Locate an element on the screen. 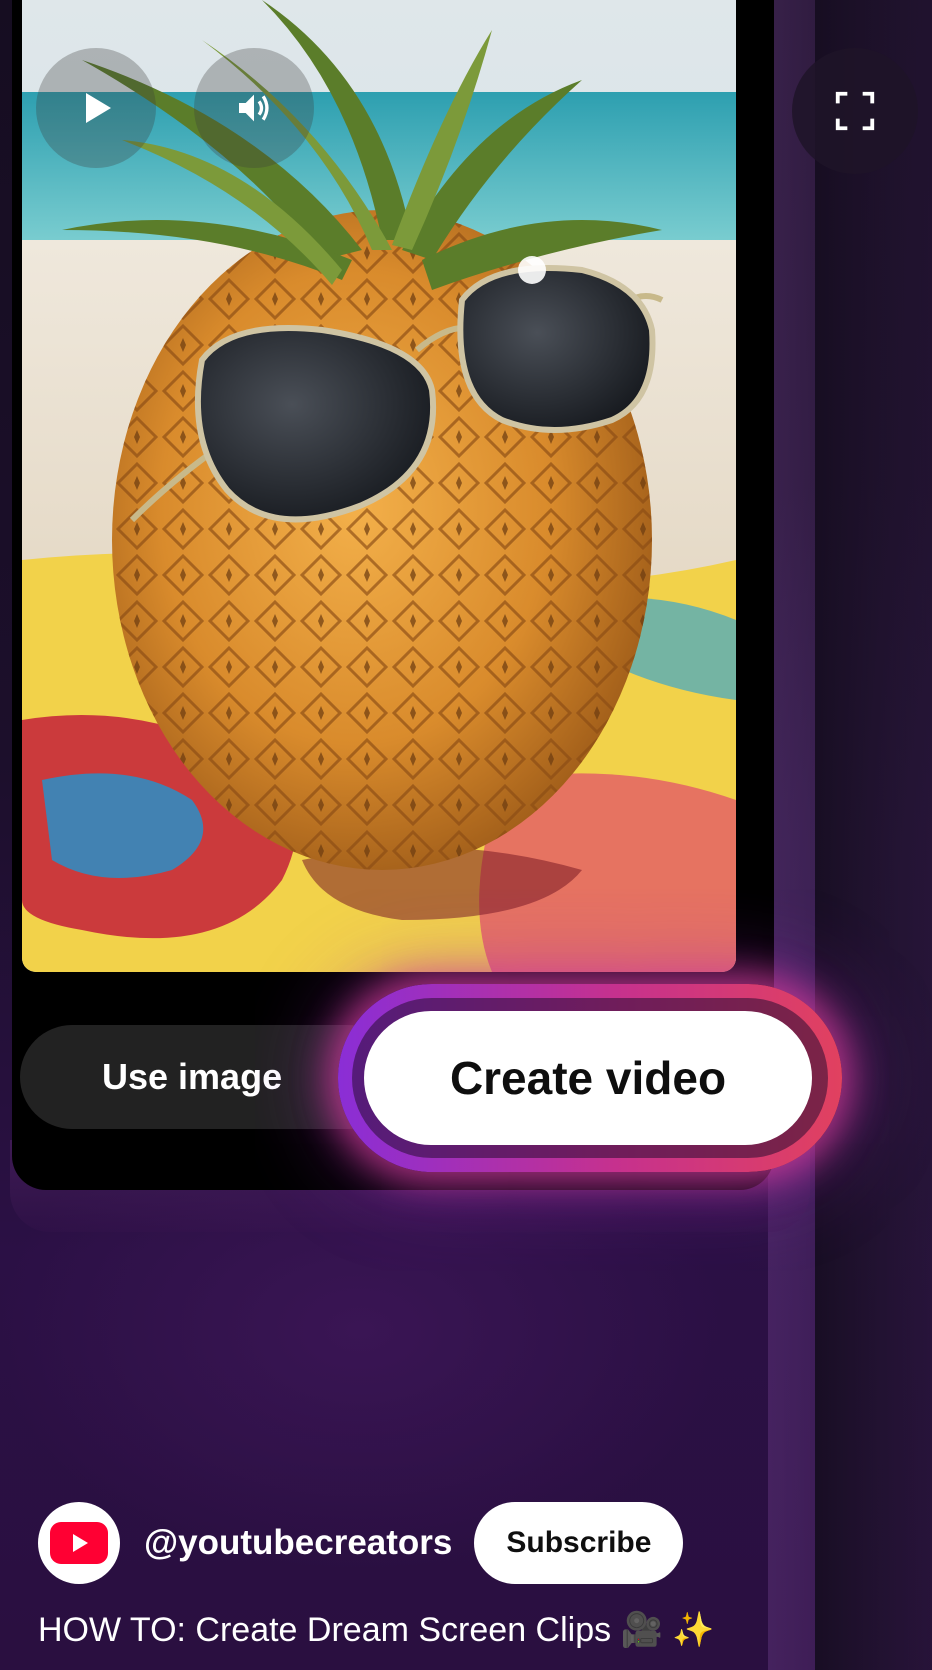  youtube-logo-icon is located at coordinates (79, 1543).